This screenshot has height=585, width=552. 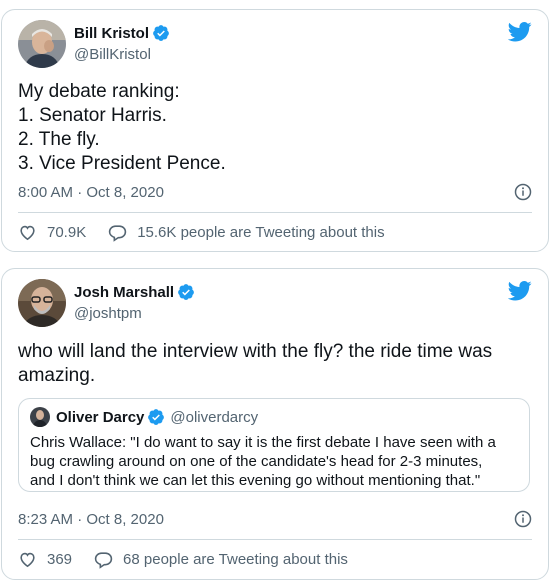 I want to click on tweet-text-line: My debate ranking:, so click(x=99, y=91).